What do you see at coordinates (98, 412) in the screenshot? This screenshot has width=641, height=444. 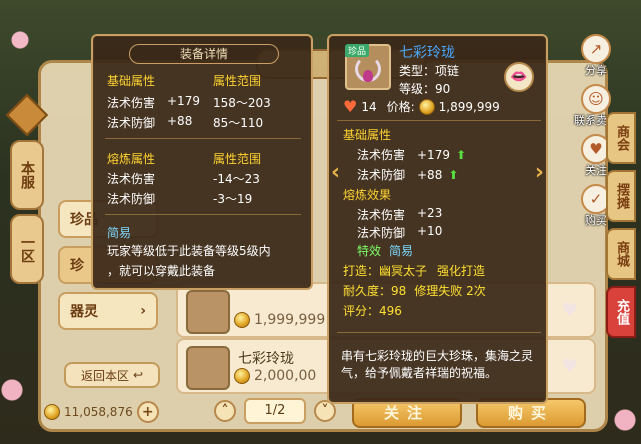 I see `money-amount: 11,058,876` at bounding box center [98, 412].